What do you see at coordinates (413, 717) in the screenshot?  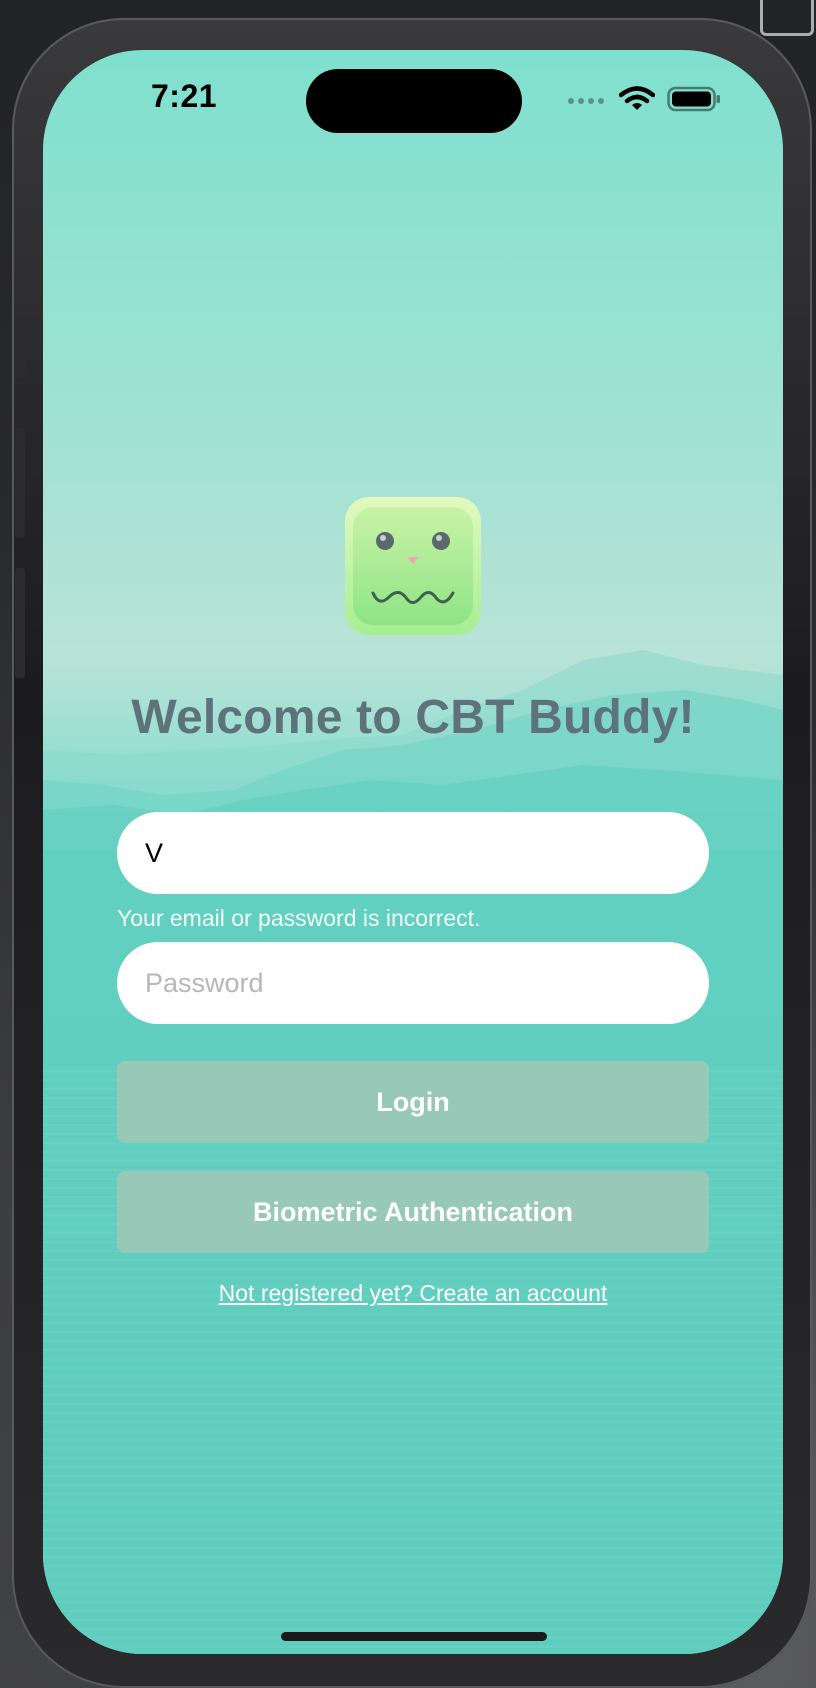 I see `page-title: Welcome to CBT Buddy!` at bounding box center [413, 717].